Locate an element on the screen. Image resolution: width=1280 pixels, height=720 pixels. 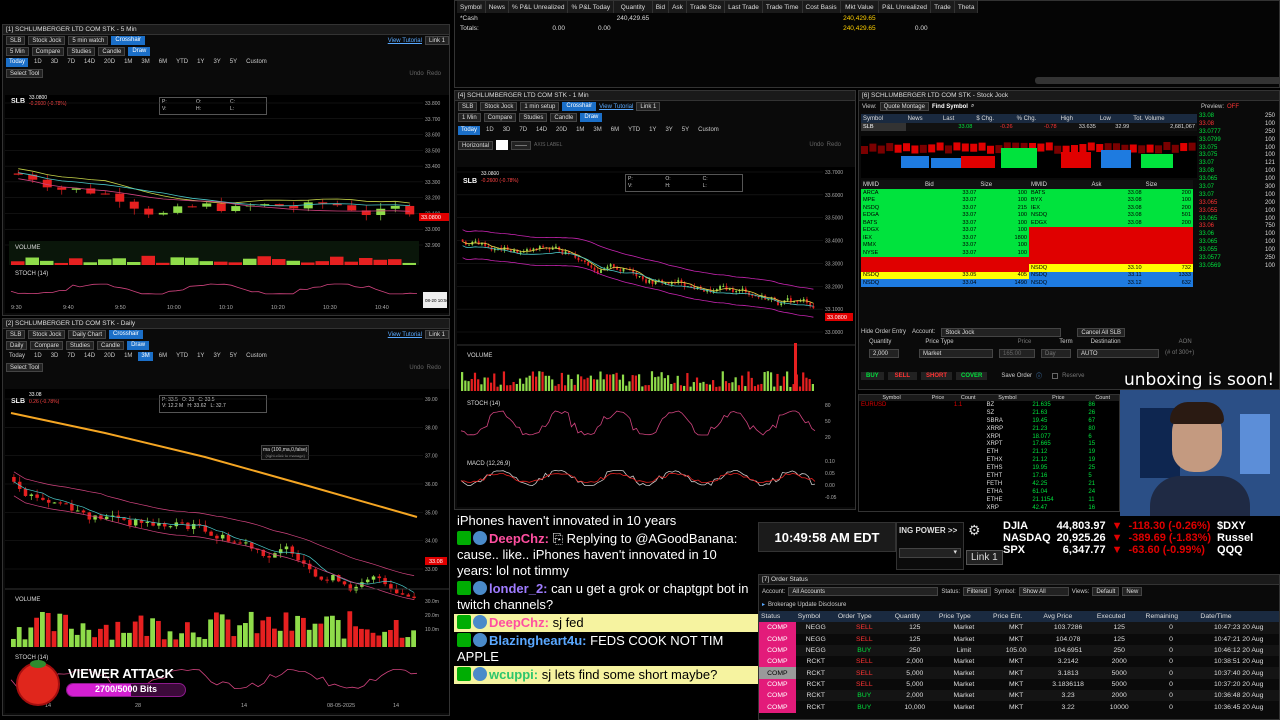
select-tool-dropdown: Select Tool is located at coordinates (25, 367).